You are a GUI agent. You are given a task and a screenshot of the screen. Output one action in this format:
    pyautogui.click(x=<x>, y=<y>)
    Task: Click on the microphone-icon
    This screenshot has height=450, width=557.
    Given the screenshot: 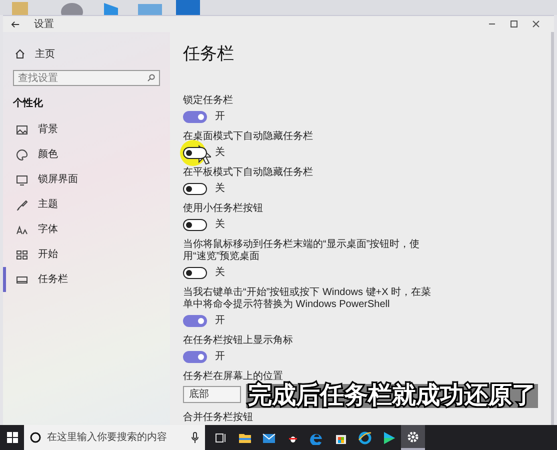 What is the action you would take?
    pyautogui.click(x=195, y=437)
    